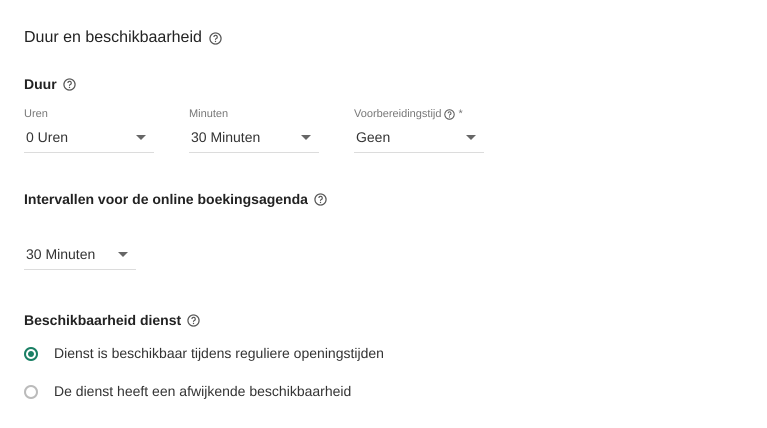 This screenshot has width=767, height=428. Describe the element at coordinates (40, 84) in the screenshot. I see `section-heading: Duur` at that location.